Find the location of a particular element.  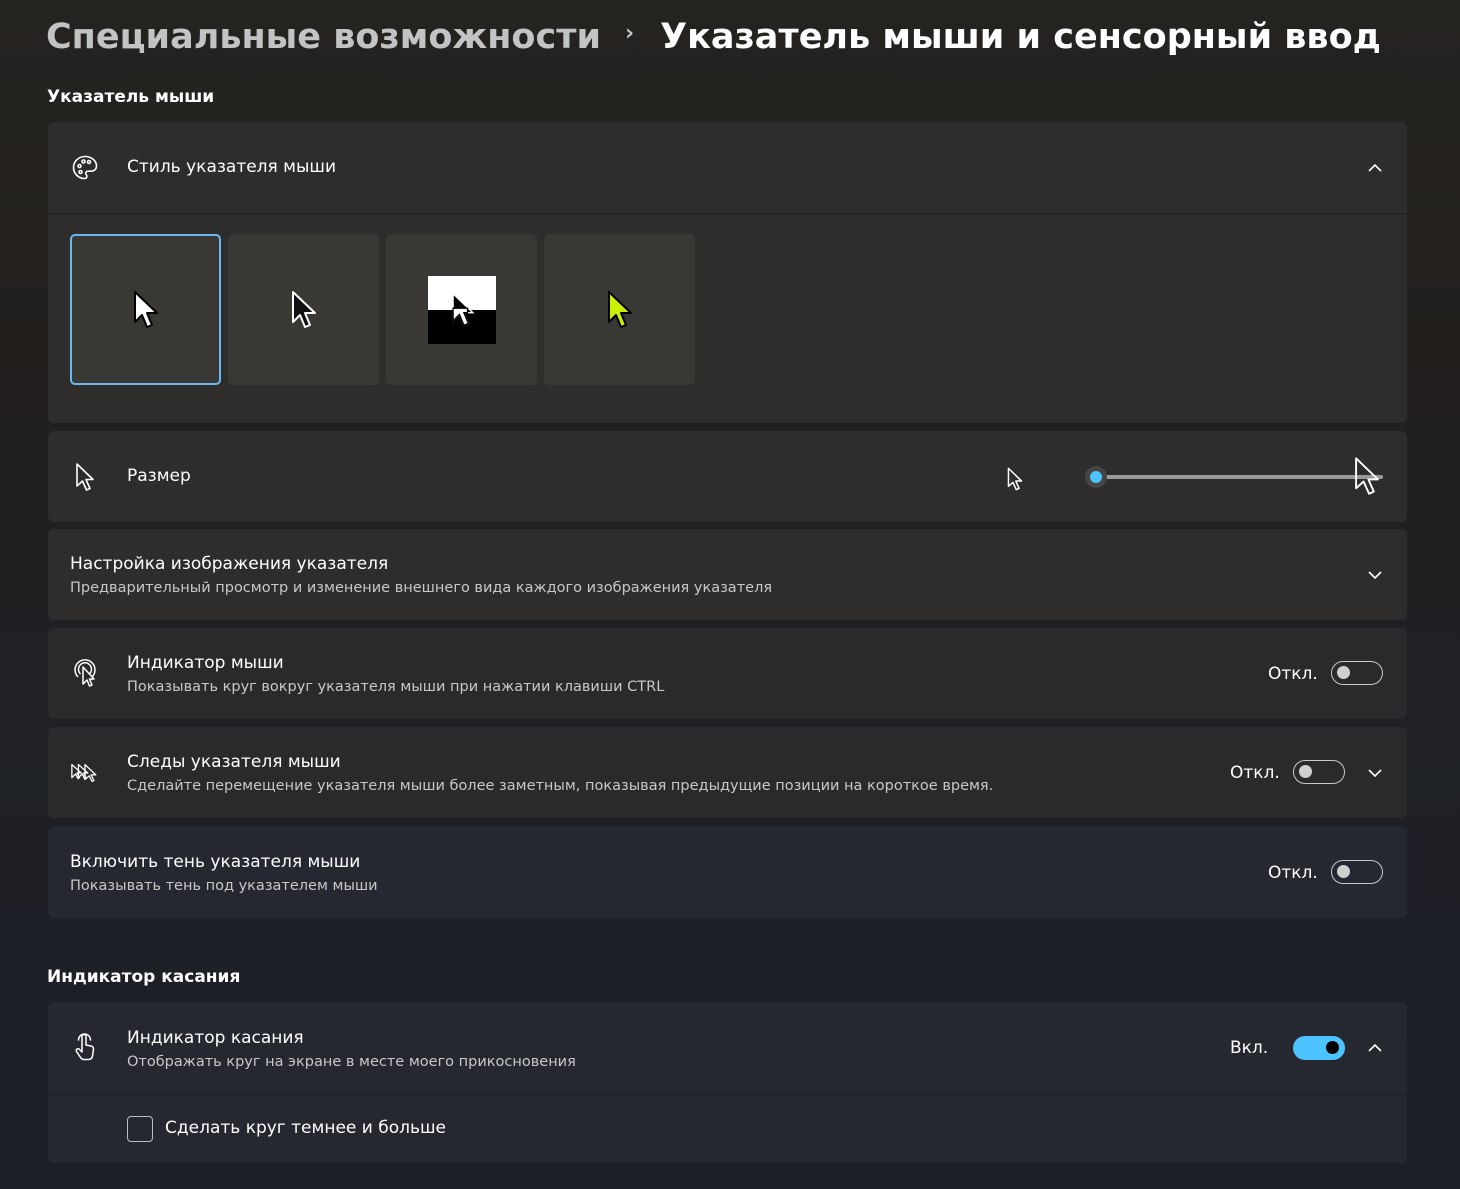

divider is located at coordinates (727, 213).